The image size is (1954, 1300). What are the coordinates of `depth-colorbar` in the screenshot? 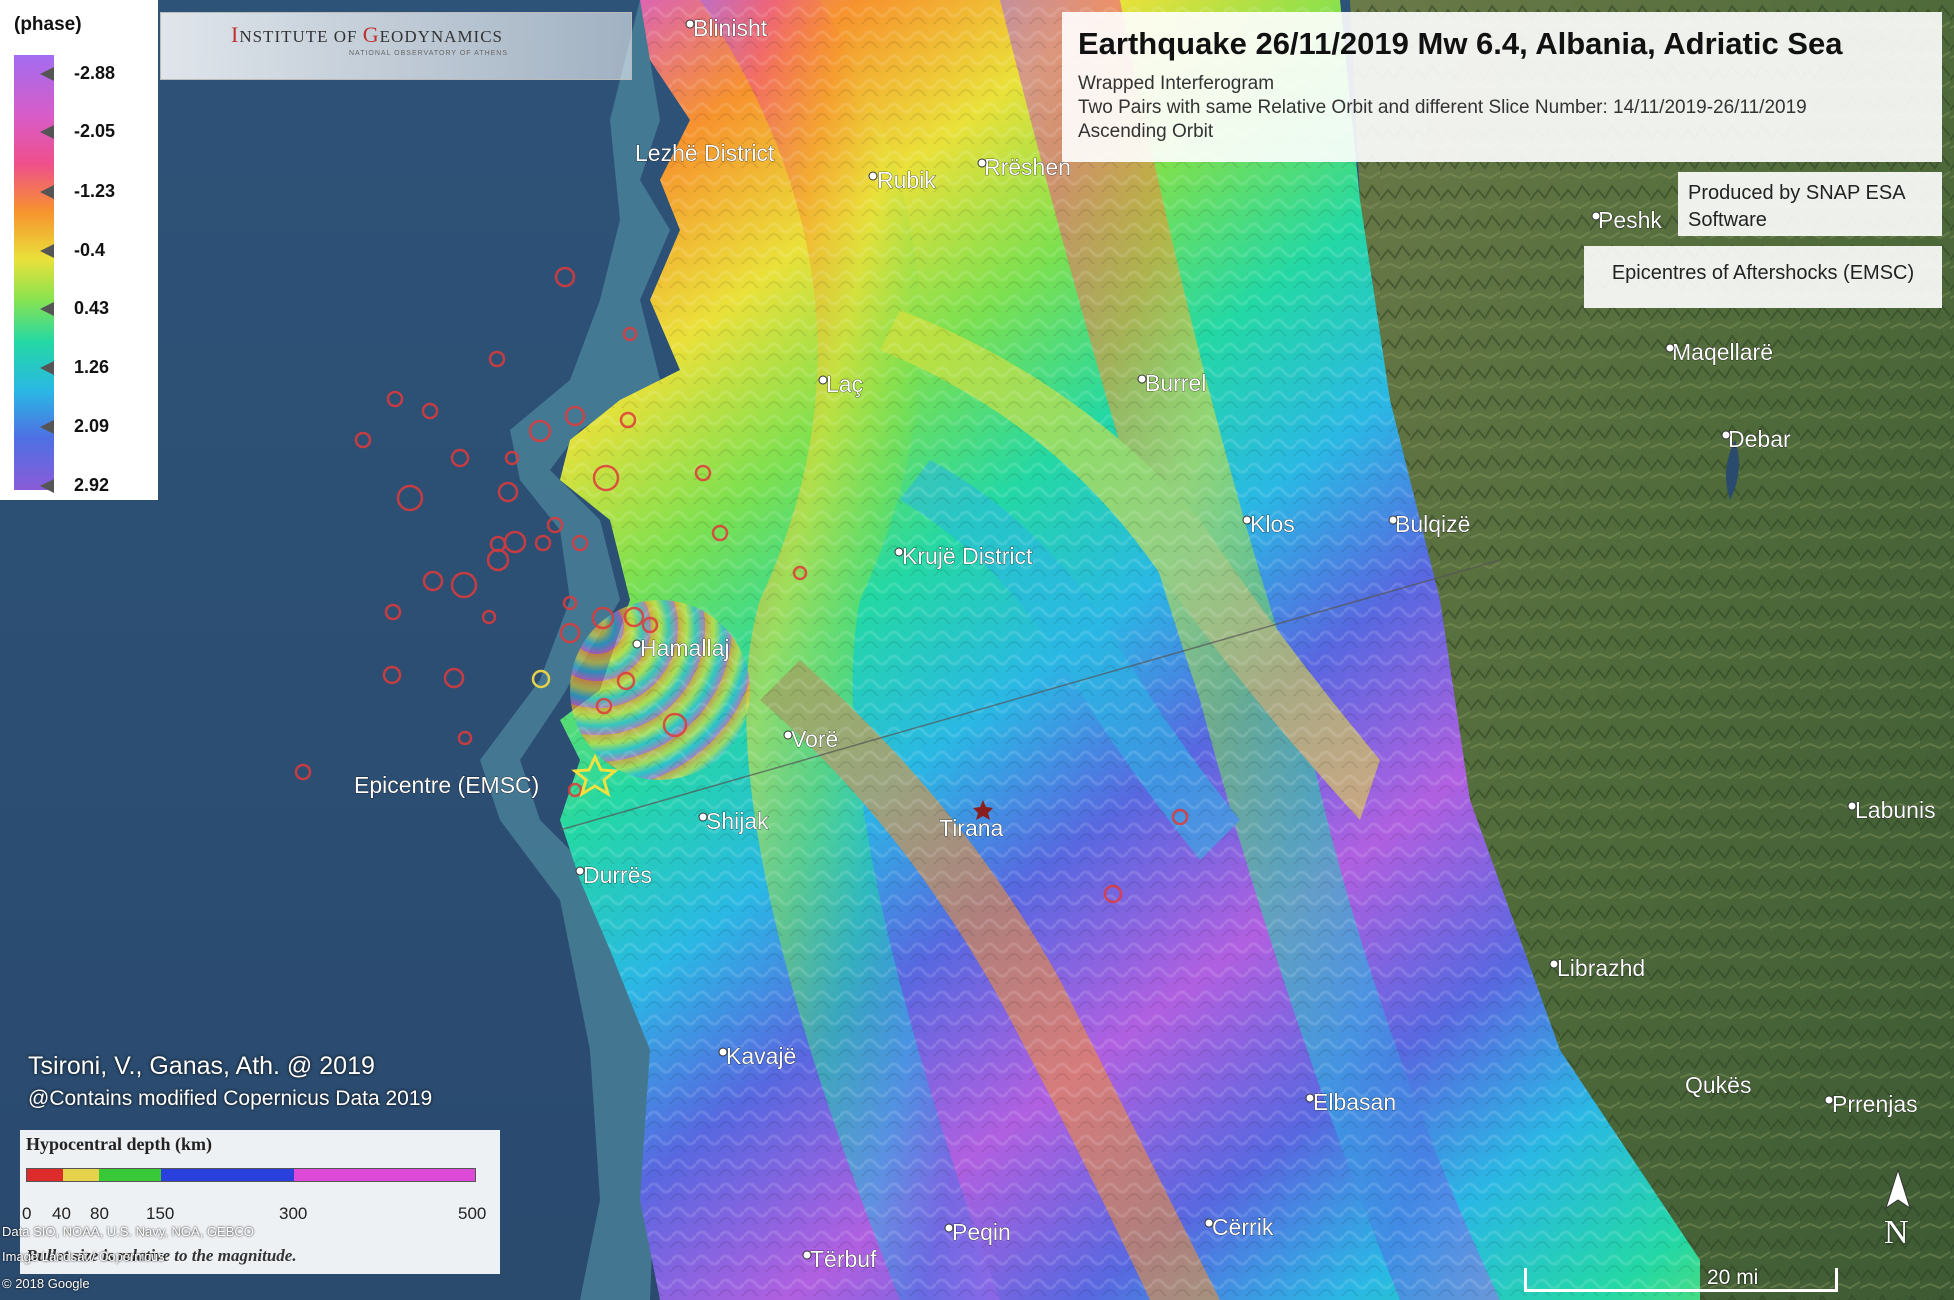 It's located at (251, 1175).